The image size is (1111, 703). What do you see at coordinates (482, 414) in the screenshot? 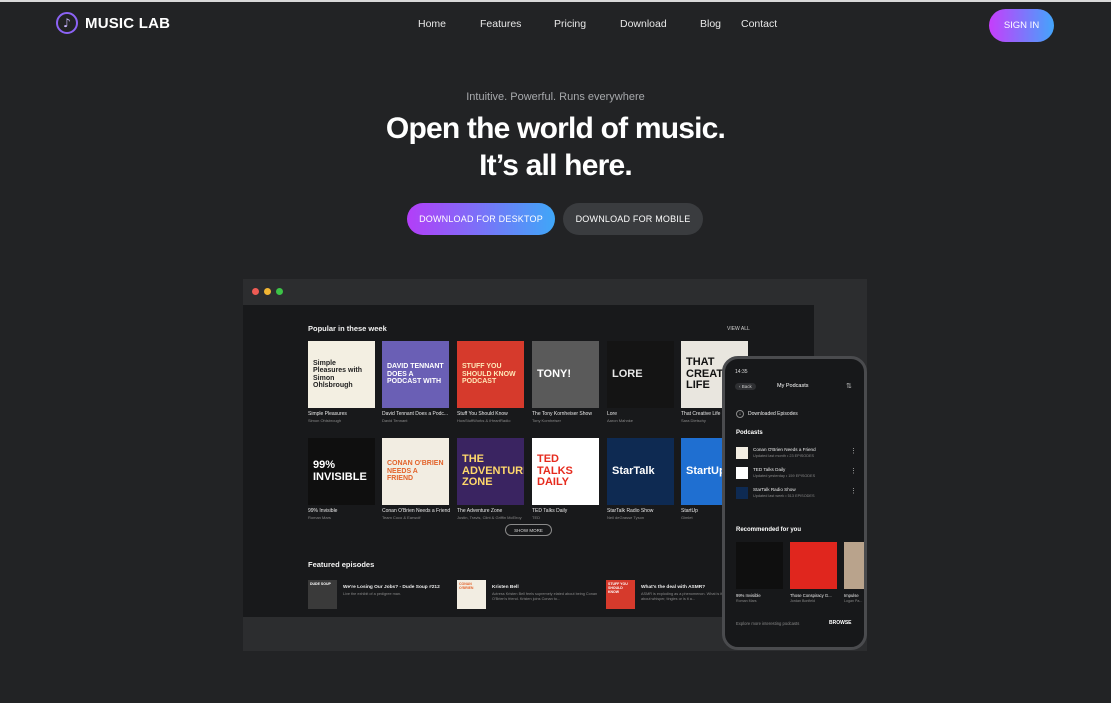
I see `podcast-title: Stuff You Should Know` at bounding box center [482, 414].